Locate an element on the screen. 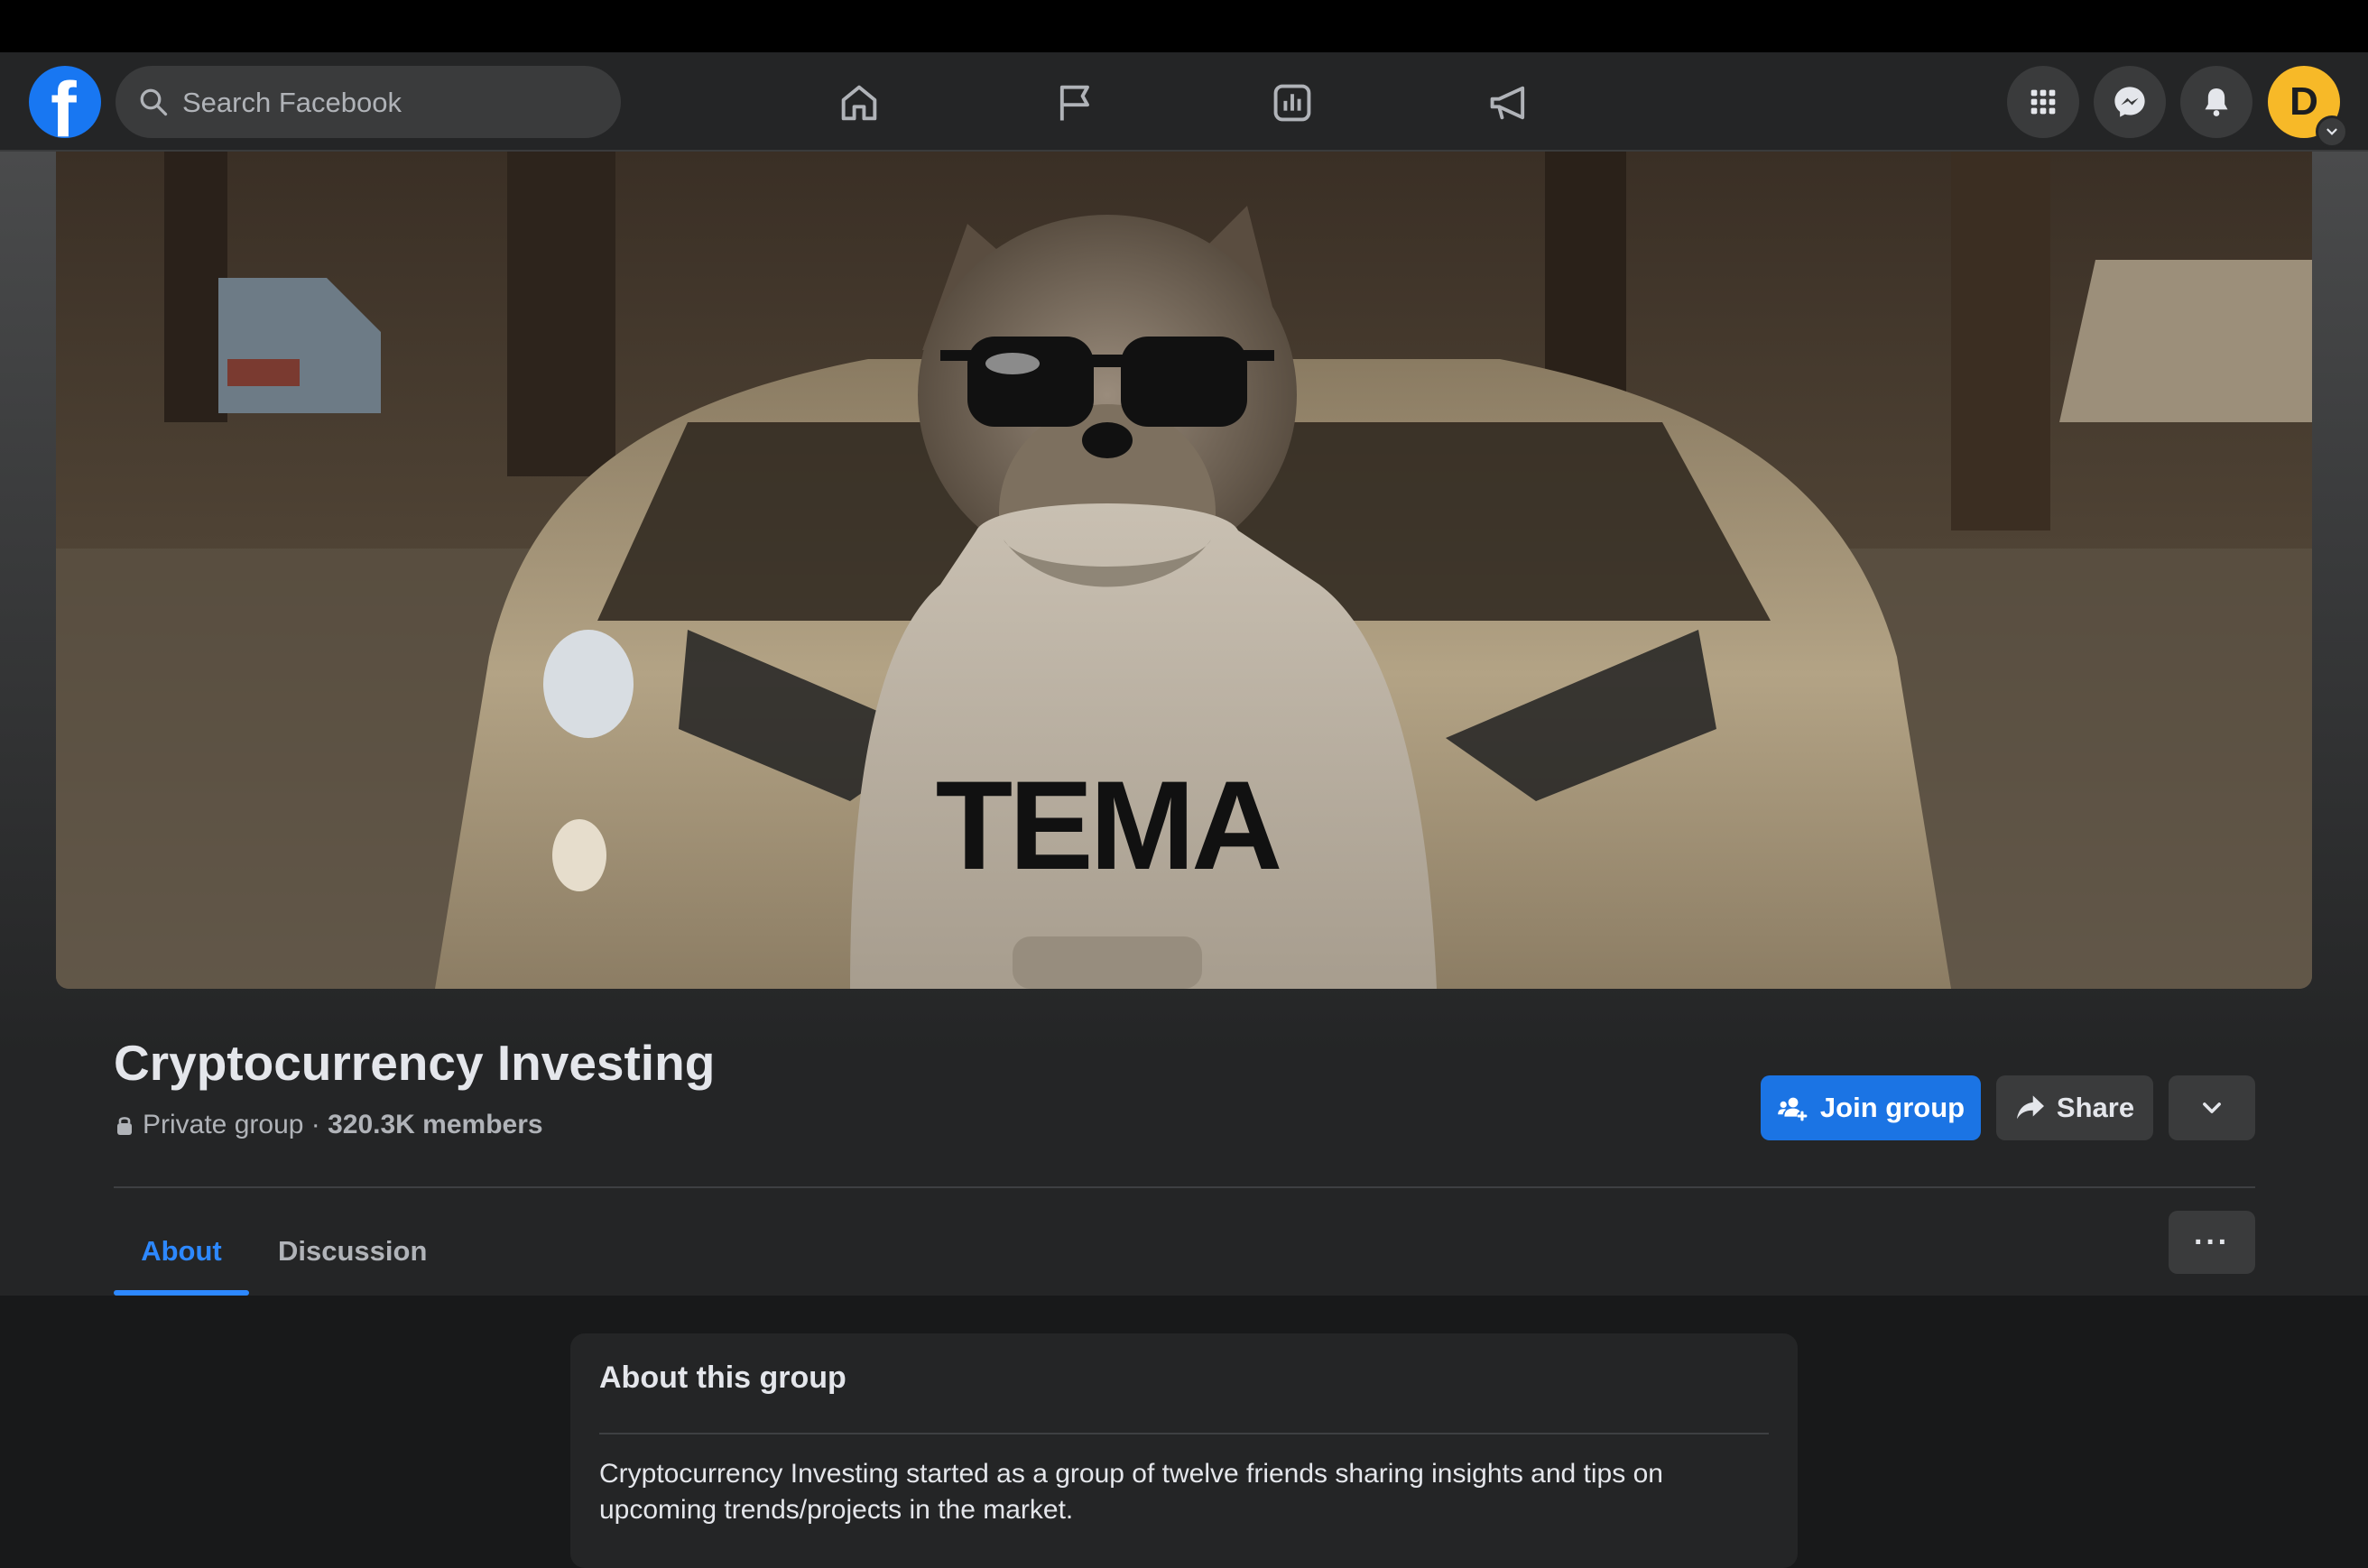 This screenshot has width=2368, height=1568. more-options-button is located at coordinates (2212, 1107).